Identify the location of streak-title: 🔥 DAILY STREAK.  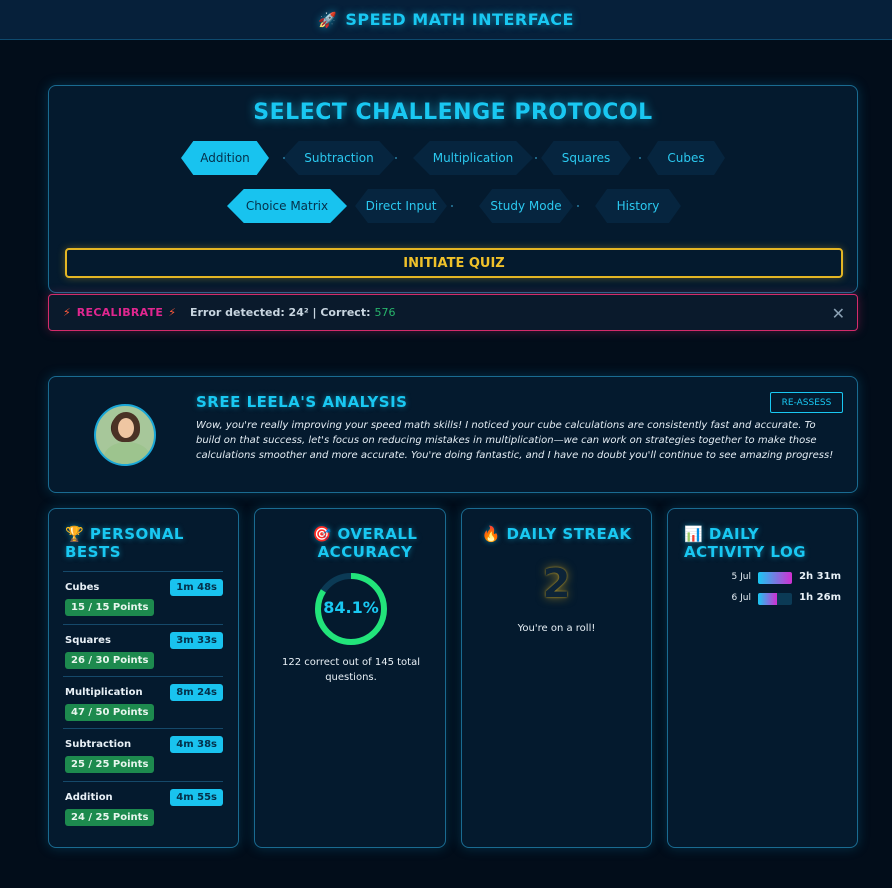
(556, 534).